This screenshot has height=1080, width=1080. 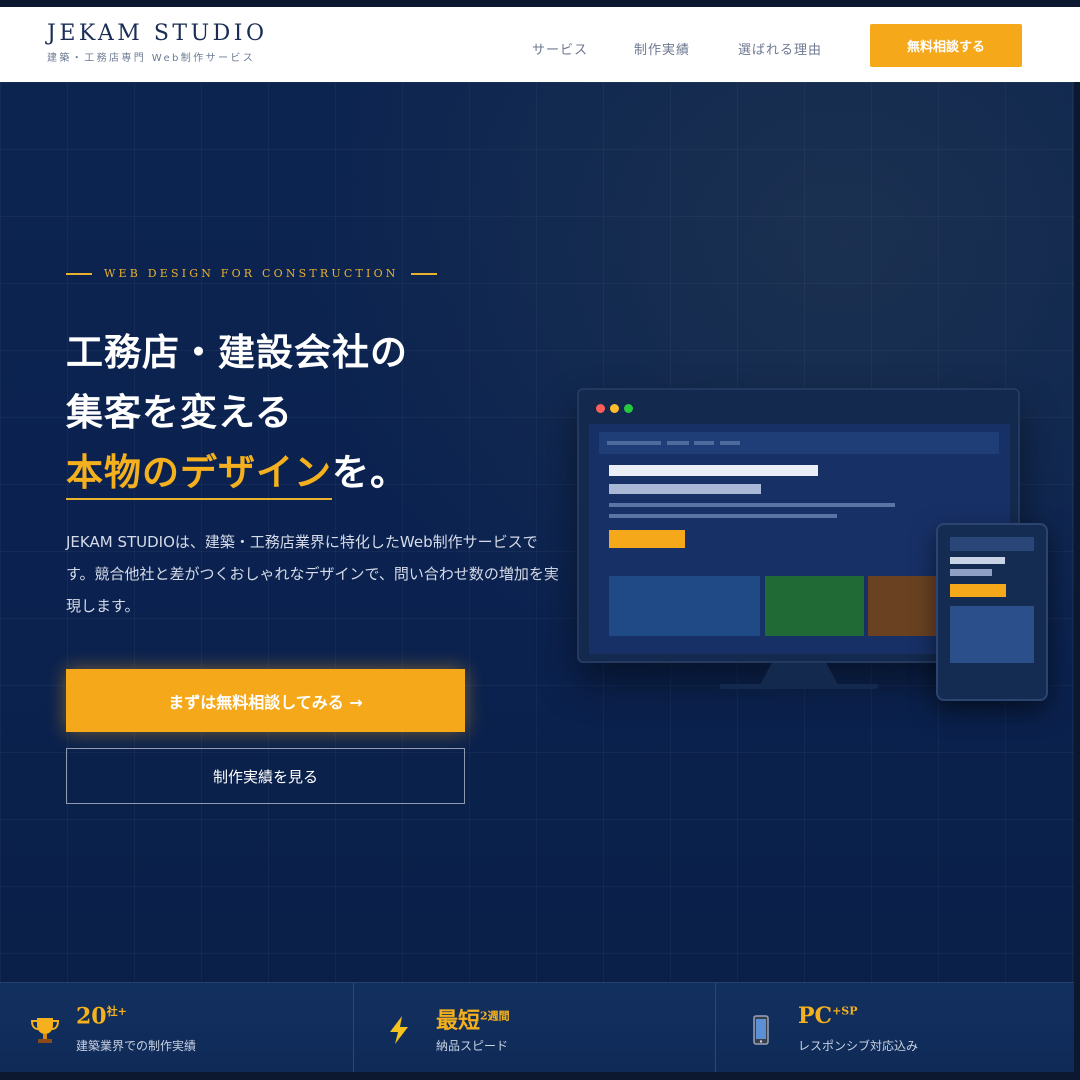 I want to click on phone-image-tile, so click(x=992, y=634).